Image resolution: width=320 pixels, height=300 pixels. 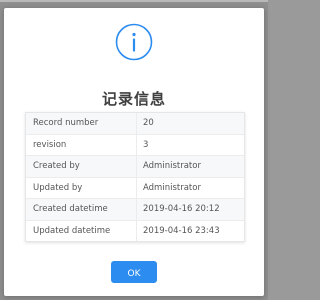 I want to click on row-label: Record number, so click(x=81, y=123).